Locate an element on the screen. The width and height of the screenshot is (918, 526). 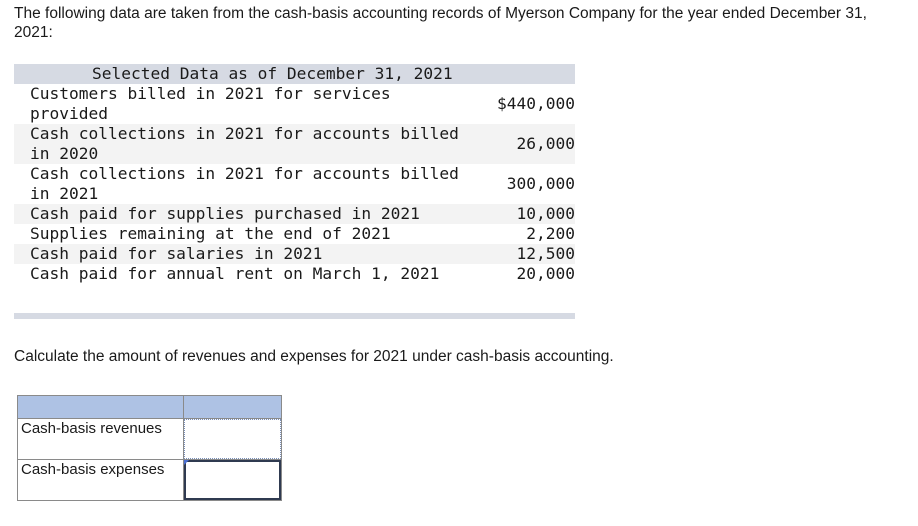
data-row-value: 12,500 is located at coordinates (517, 254).